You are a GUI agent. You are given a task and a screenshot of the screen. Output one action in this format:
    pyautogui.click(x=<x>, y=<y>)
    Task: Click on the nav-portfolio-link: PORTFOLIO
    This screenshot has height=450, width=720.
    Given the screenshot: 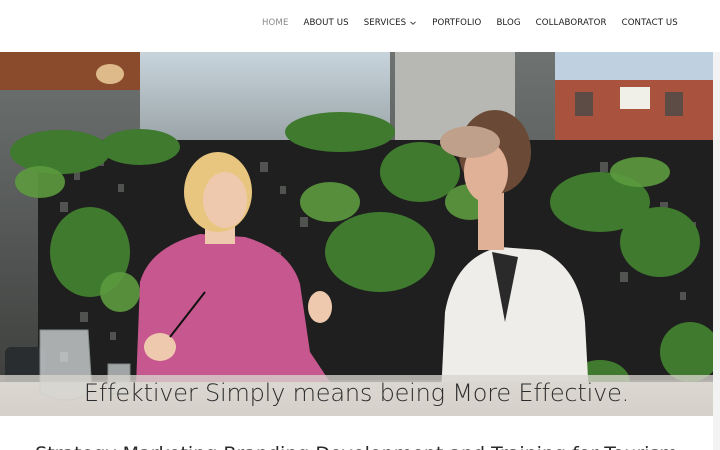 What is the action you would take?
    pyautogui.click(x=456, y=23)
    